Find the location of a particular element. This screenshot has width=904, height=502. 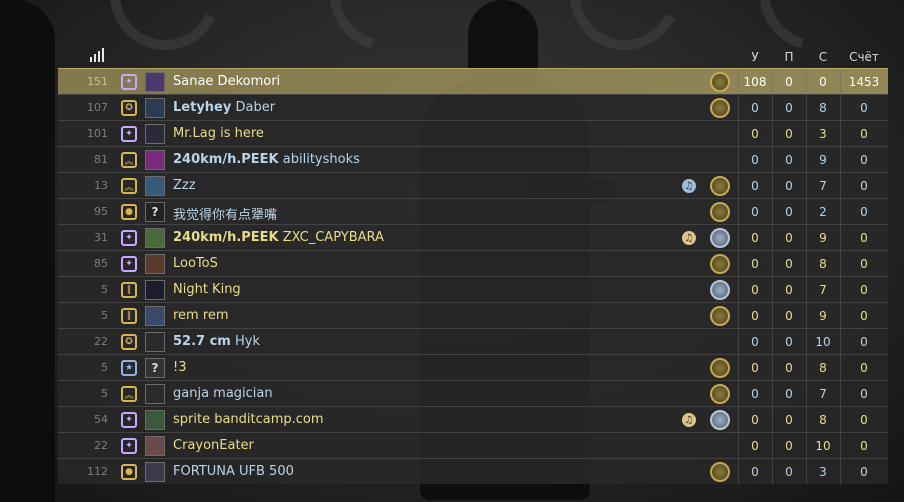

player-row: 54 ✦ sprite banditcamp.com ♫ 0 0 8 0 is located at coordinates (473, 419).